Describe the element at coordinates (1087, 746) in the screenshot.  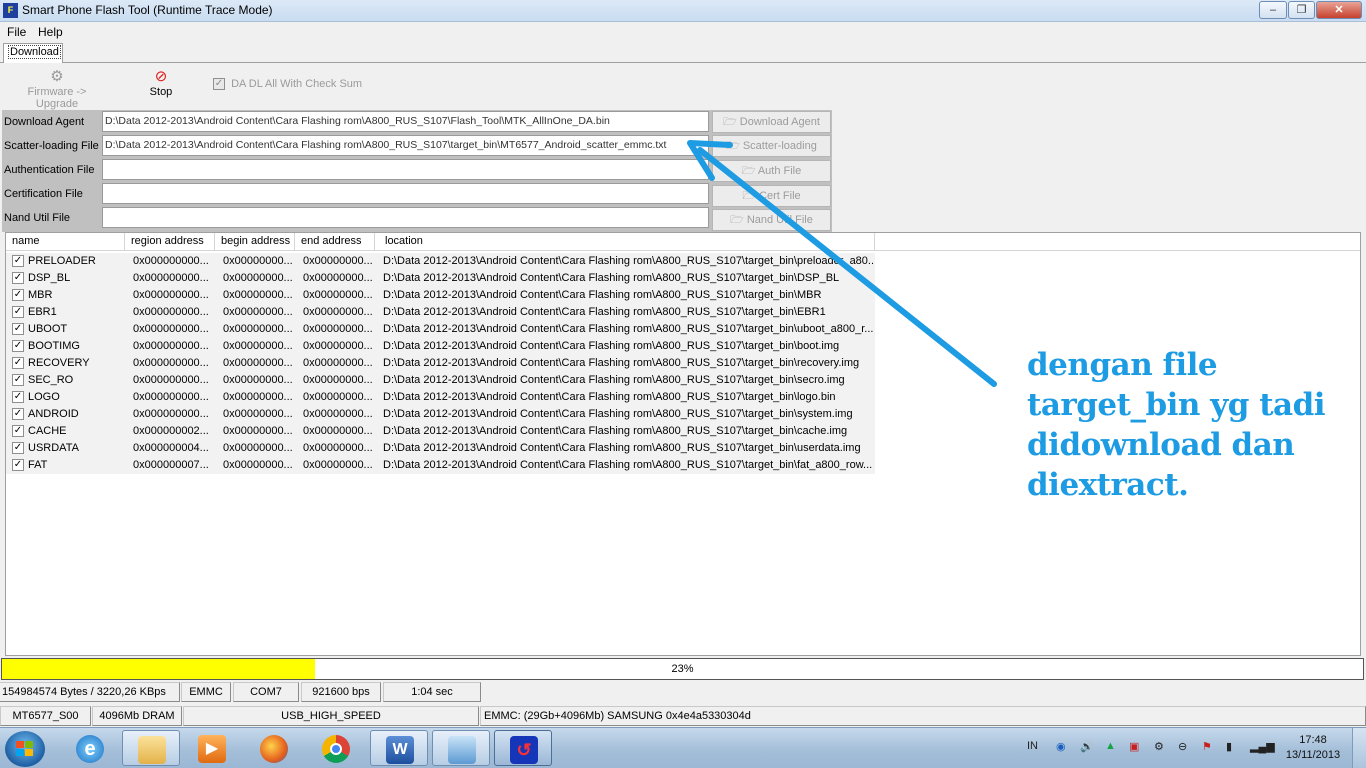
I see `volume-icon: 🔊` at that location.